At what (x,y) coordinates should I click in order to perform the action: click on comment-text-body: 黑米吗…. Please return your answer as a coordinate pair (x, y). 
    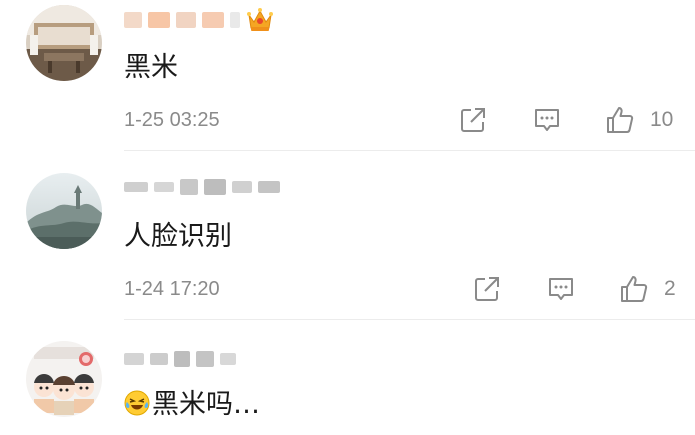
    Looking at the image, I should click on (206, 404).